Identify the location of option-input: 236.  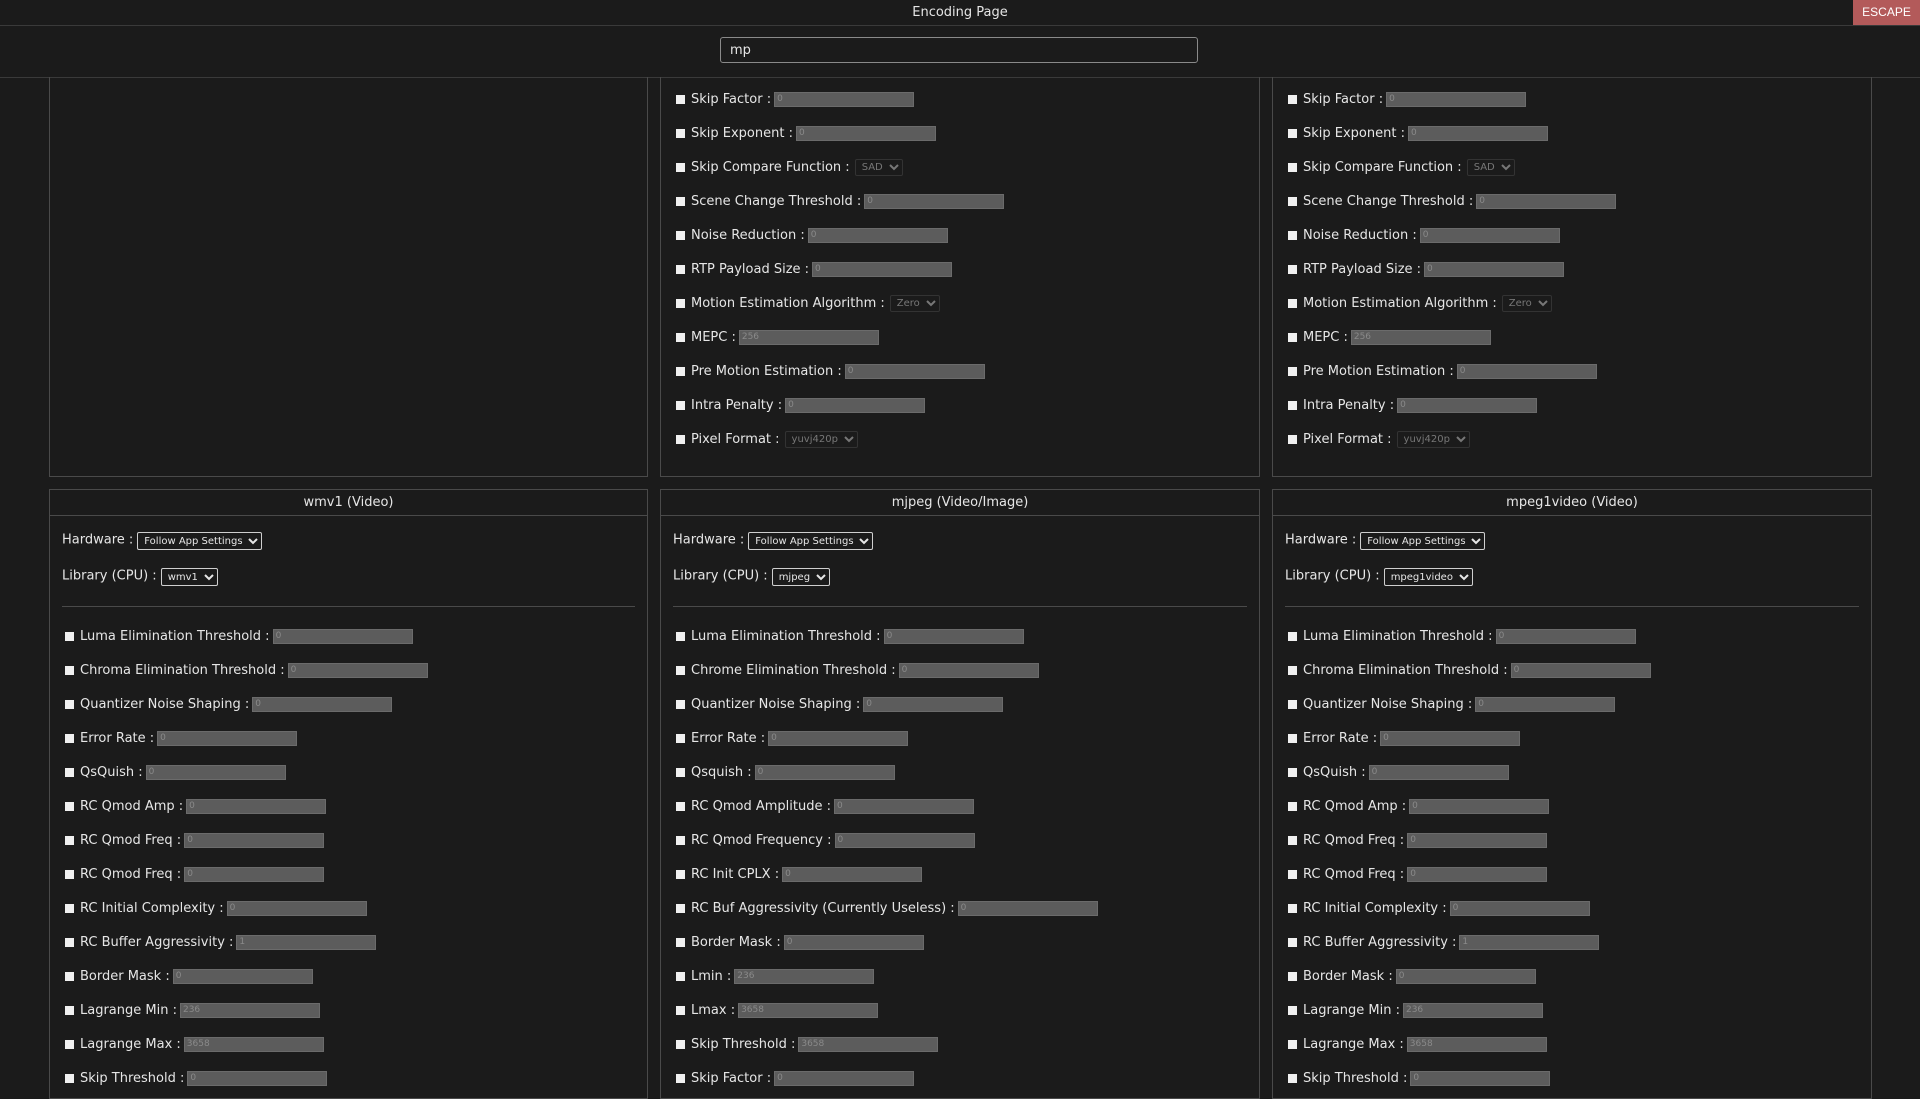
(249, 1010).